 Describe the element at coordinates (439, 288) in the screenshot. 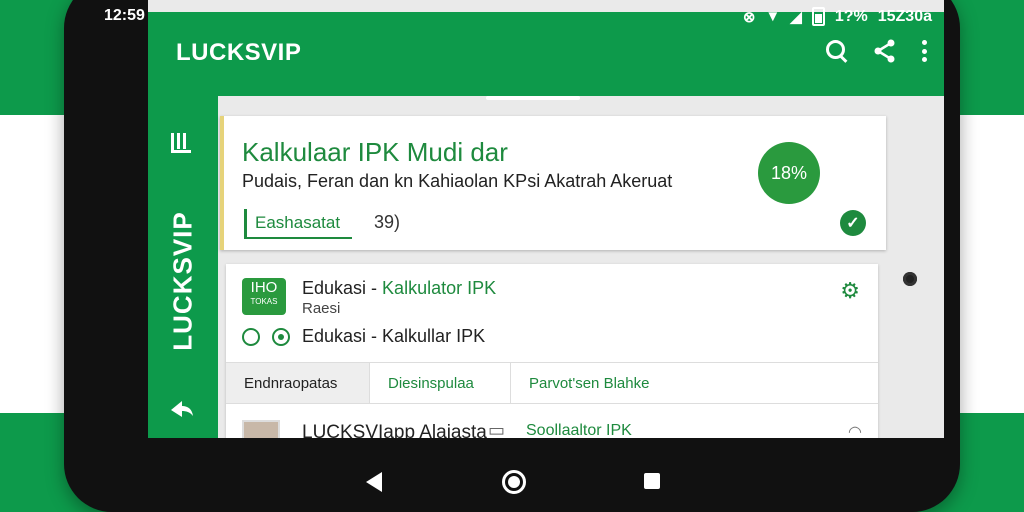

I see `app-title-accent: Kalkulator IPK` at that location.